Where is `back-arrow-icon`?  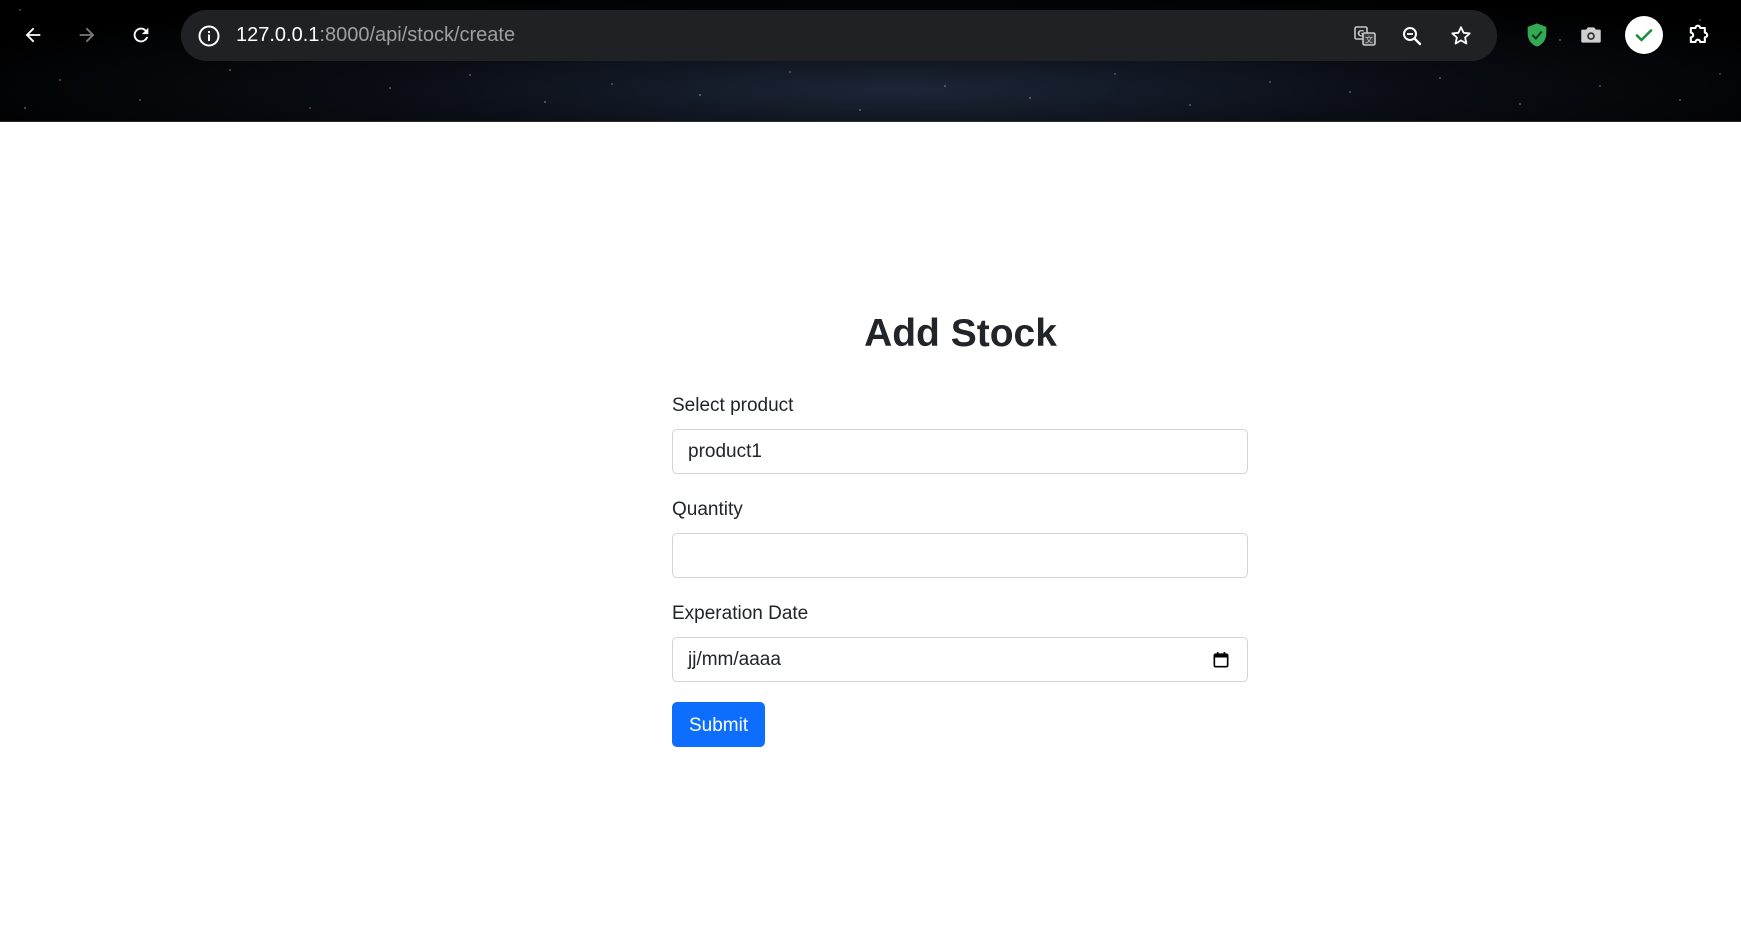 back-arrow-icon is located at coordinates (33, 35).